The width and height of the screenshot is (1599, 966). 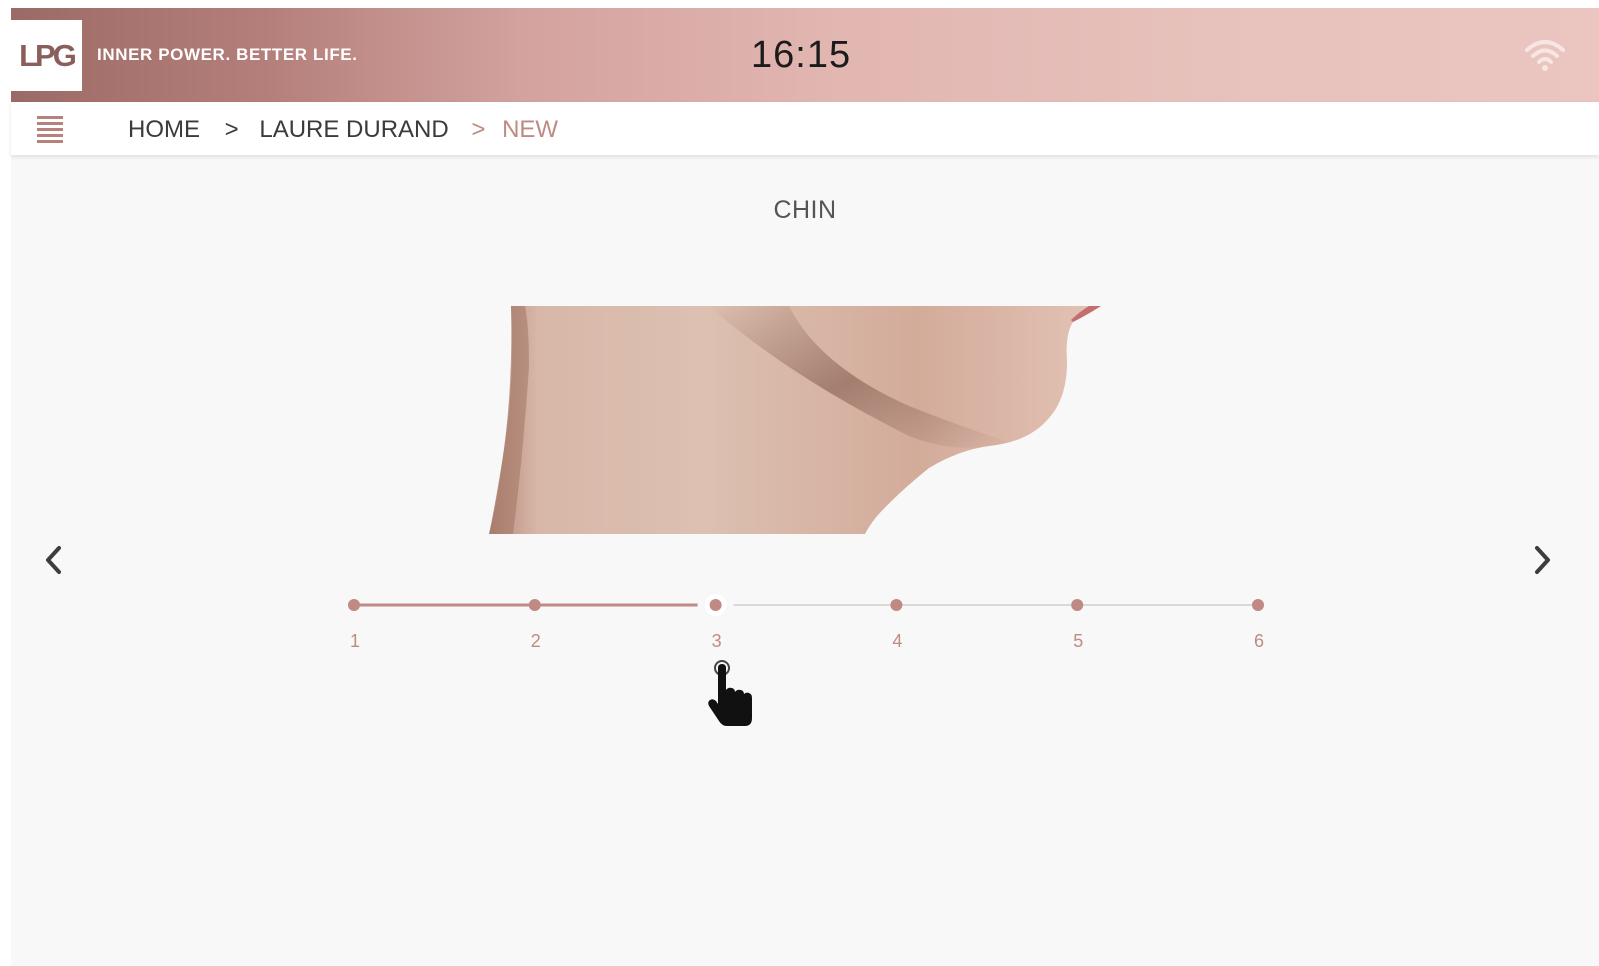 What do you see at coordinates (530, 129) in the screenshot?
I see `breadcrumb-current: NEW` at bounding box center [530, 129].